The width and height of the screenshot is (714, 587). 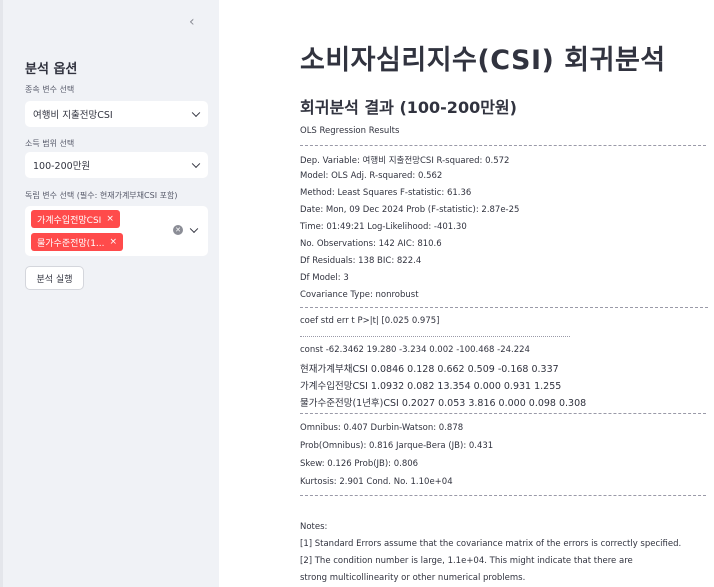 What do you see at coordinates (54, 278) in the screenshot?
I see `run-analysis-button: 분석 실행` at bounding box center [54, 278].